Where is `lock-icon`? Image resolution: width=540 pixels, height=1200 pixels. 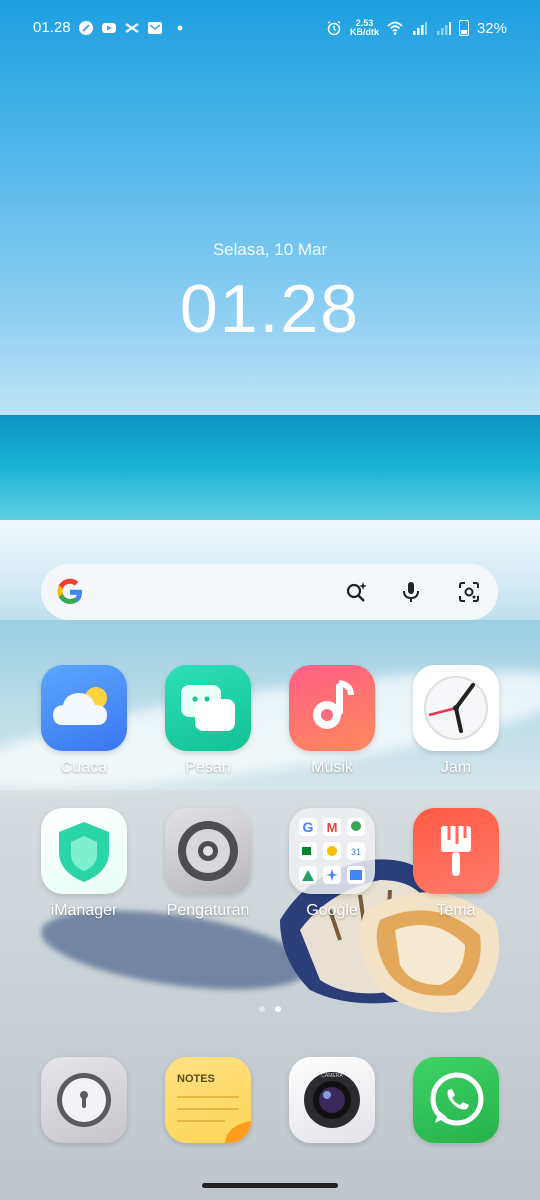
lock-icon is located at coordinates (84, 1100).